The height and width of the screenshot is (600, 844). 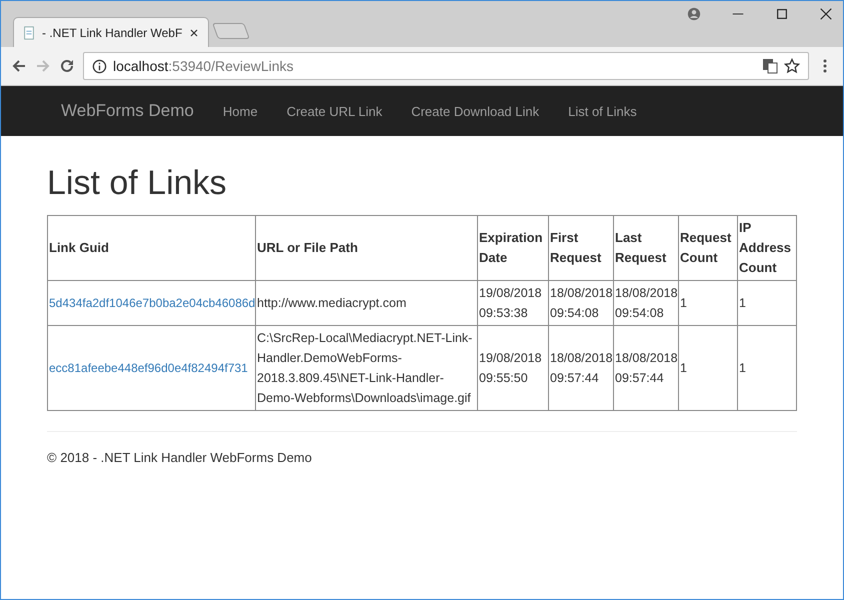 I want to click on star-icon, so click(x=792, y=66).